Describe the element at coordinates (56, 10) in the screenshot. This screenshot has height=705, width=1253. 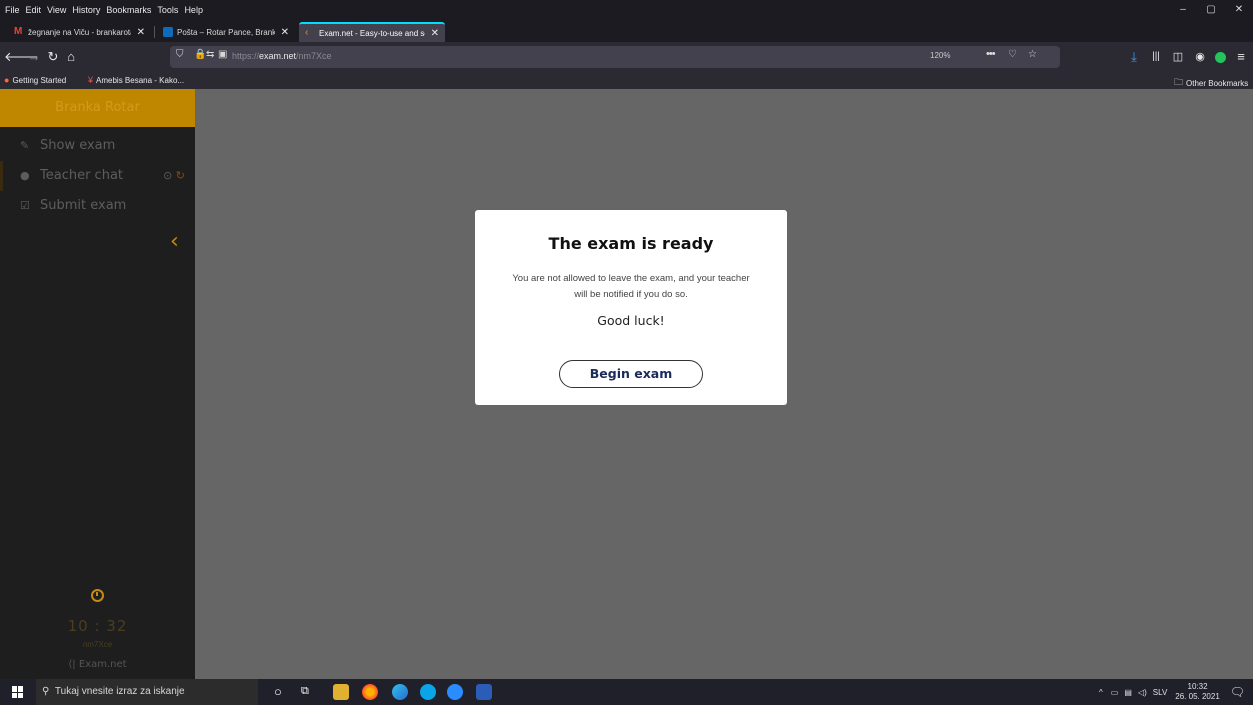
I see `menu-view: View` at that location.